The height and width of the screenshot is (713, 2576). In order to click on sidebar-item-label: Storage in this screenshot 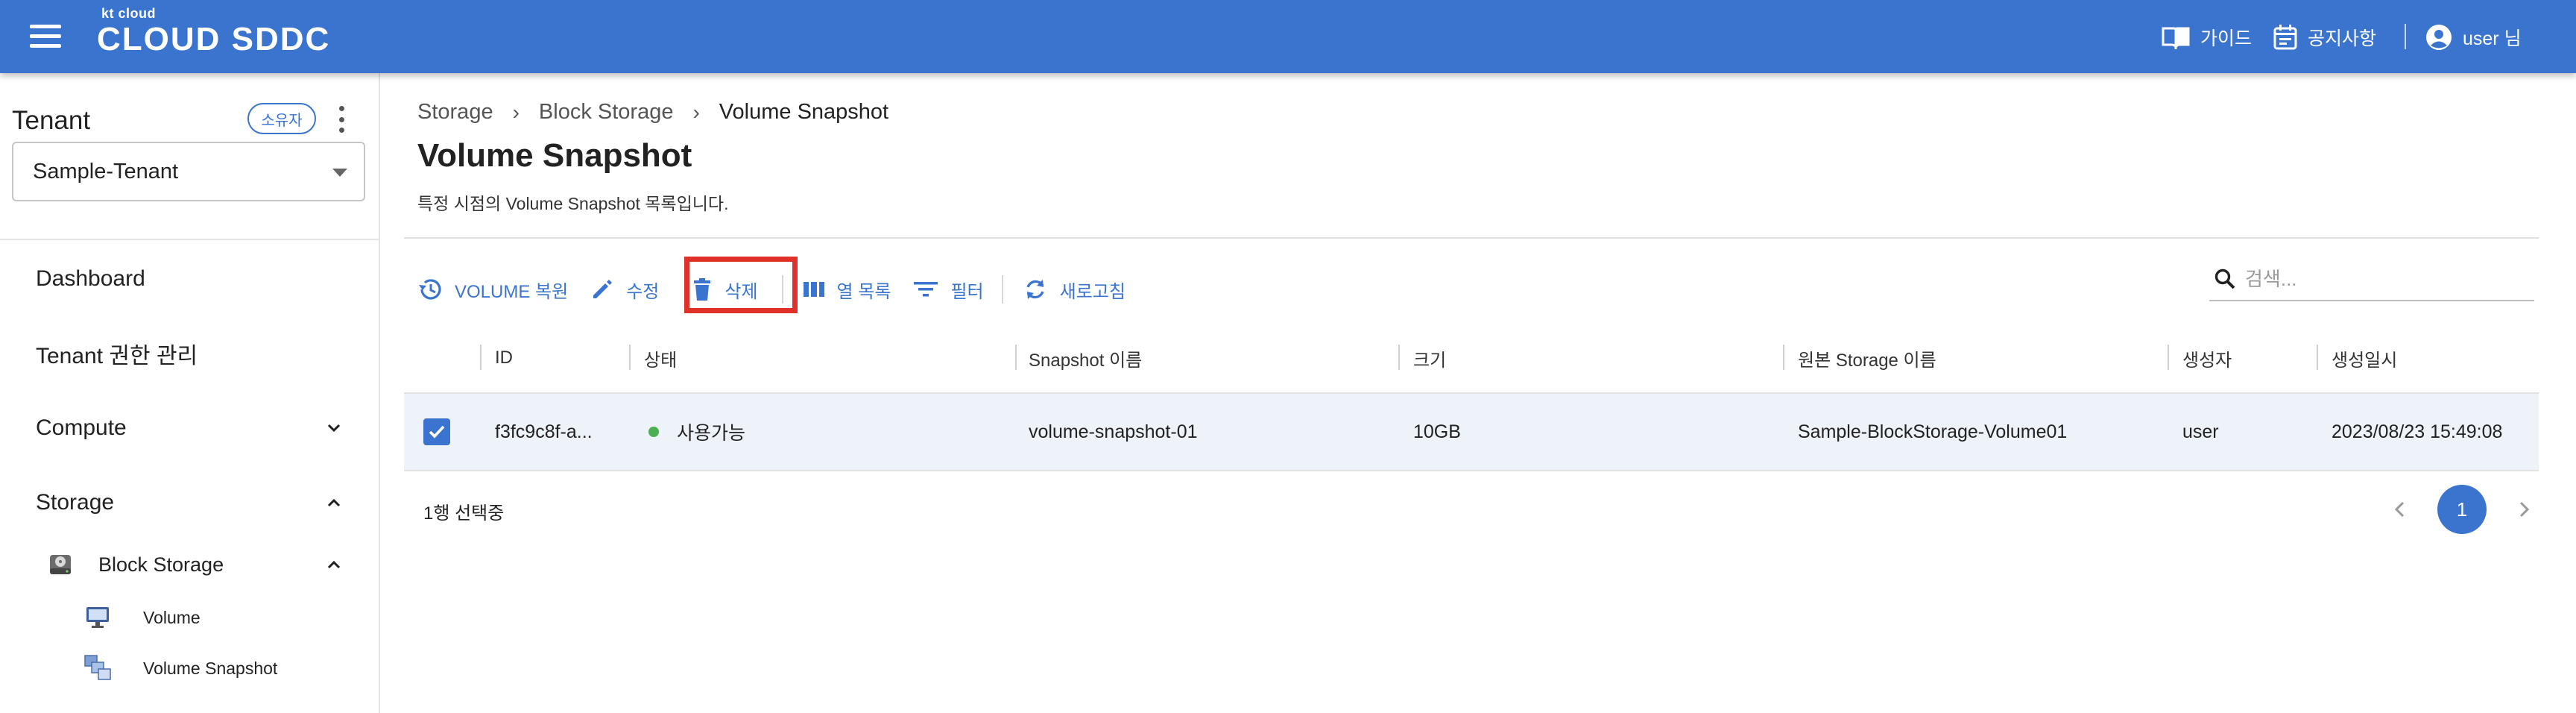, I will do `click(75, 503)`.